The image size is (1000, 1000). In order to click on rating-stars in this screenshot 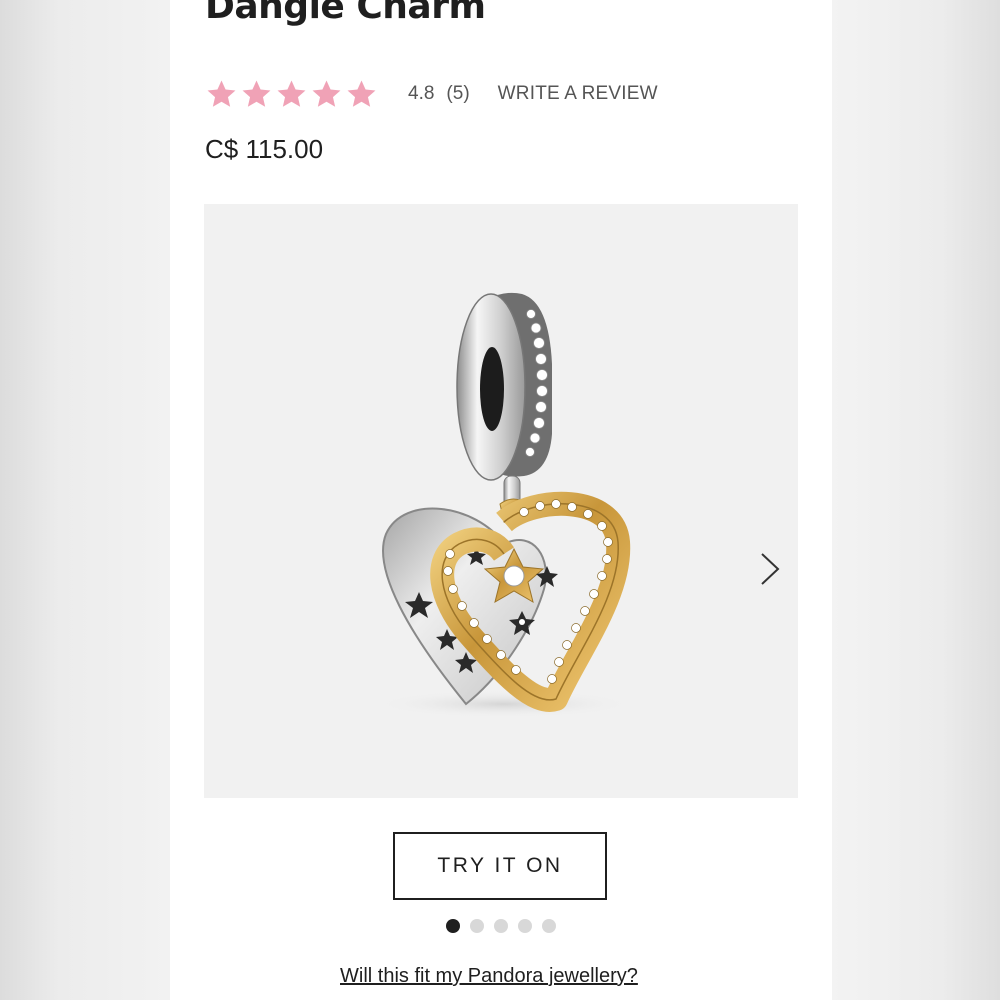, I will do `click(291, 94)`.